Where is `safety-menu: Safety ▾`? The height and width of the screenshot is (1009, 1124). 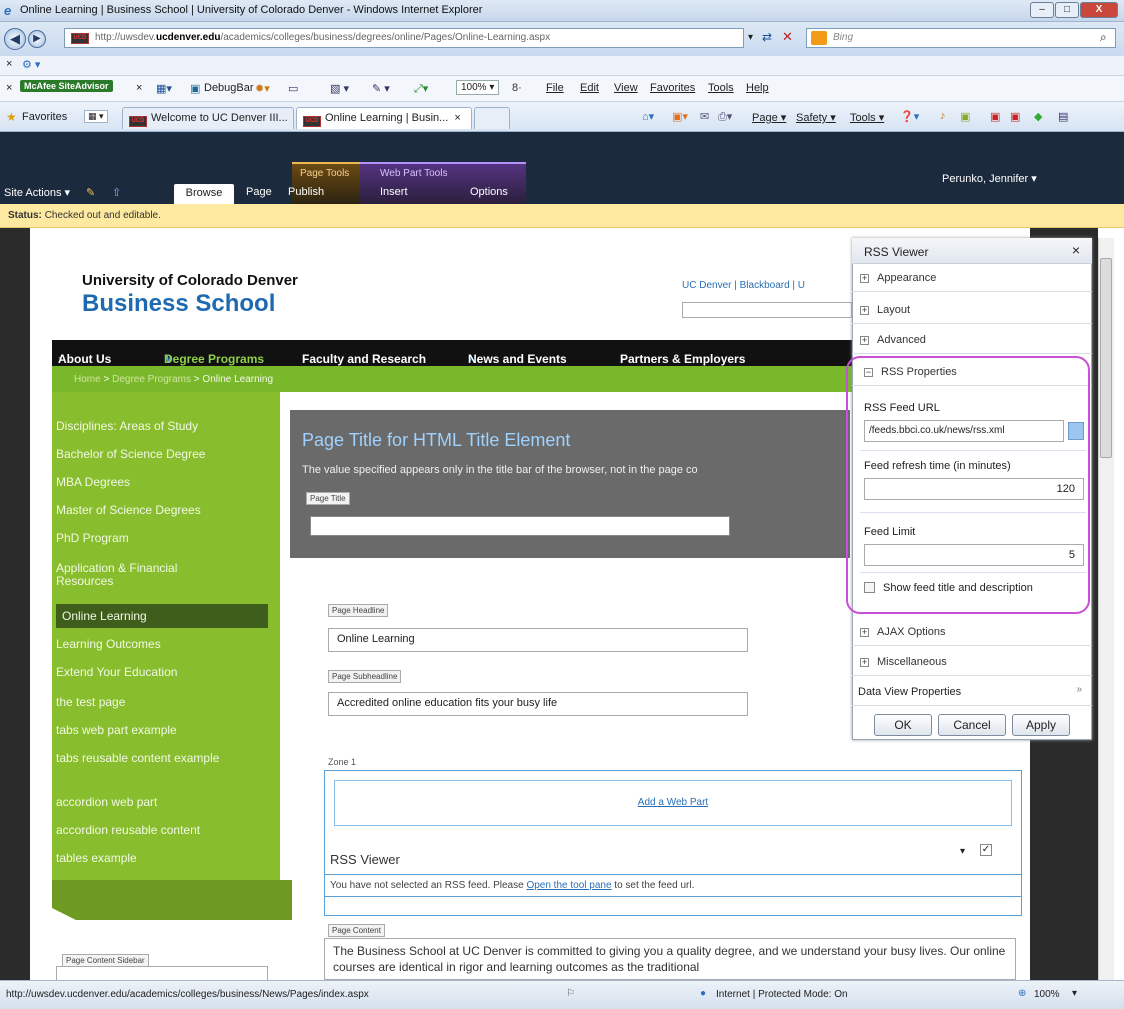 safety-menu: Safety ▾ is located at coordinates (816, 117).